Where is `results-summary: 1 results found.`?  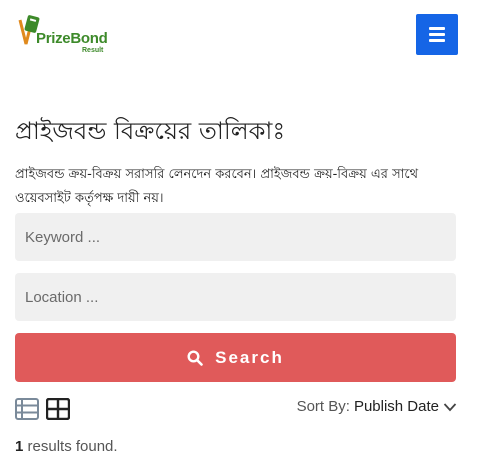
results-summary: 1 results found. is located at coordinates (66, 446).